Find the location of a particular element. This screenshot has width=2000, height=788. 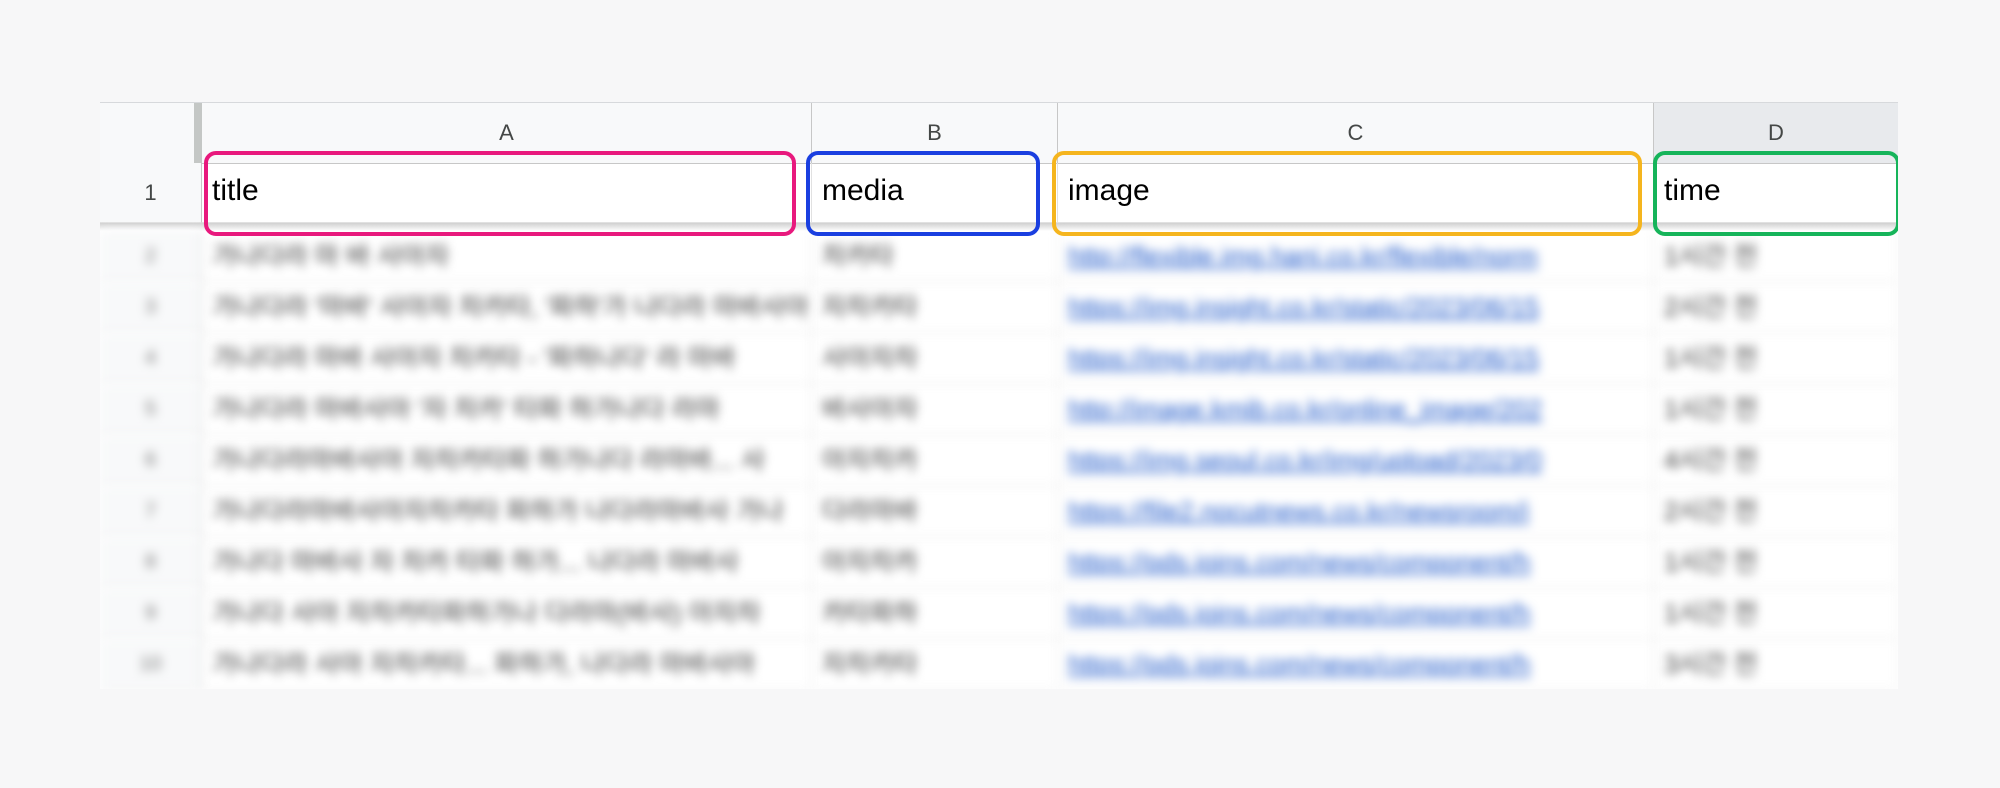

cell-title: 가나다 마바사 자 차카 타파 하가... 나다라 마바사 is located at coordinates (507, 562).